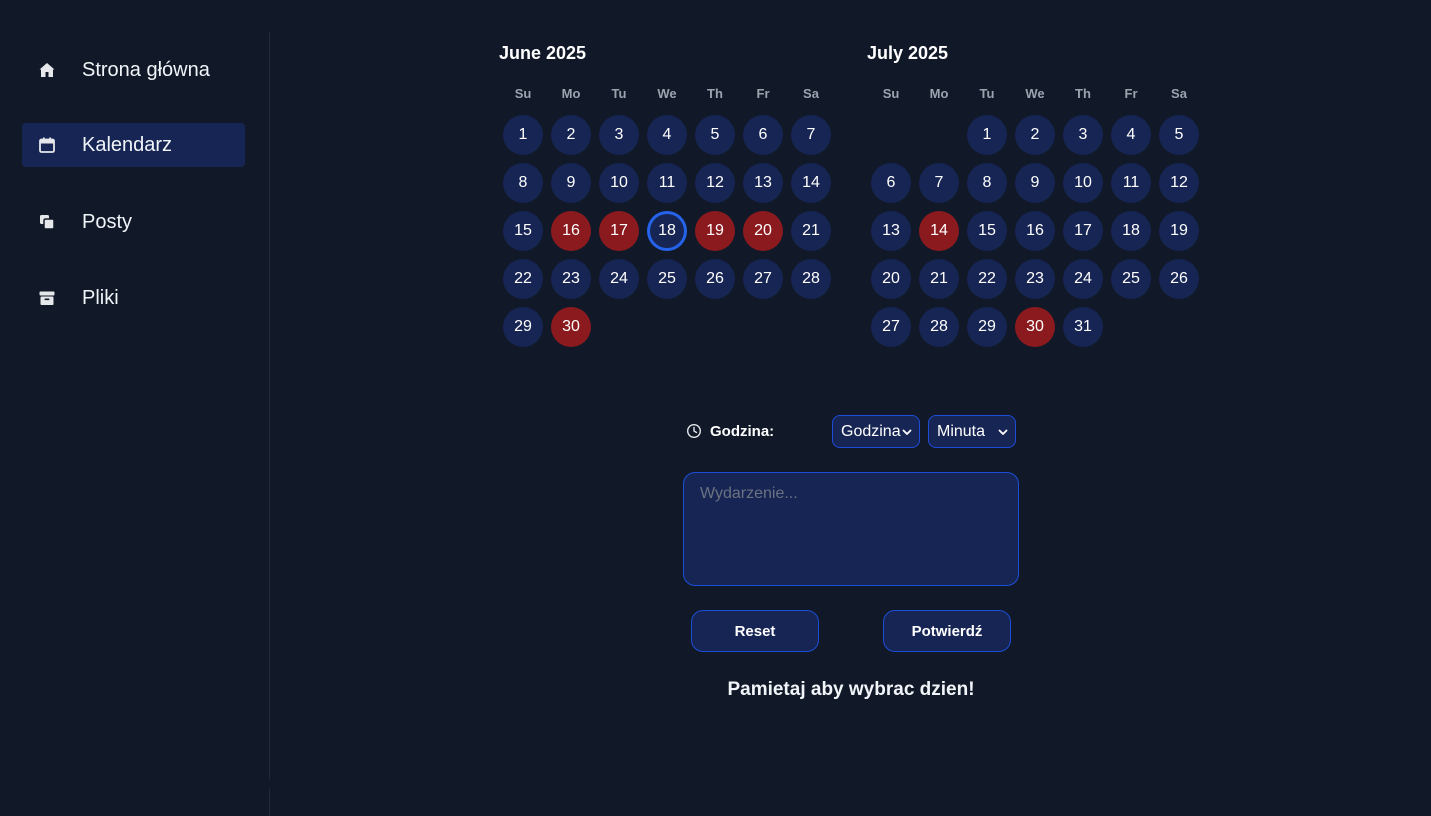 This screenshot has height=816, width=1431. I want to click on month-title: June 2025, so click(543, 53).